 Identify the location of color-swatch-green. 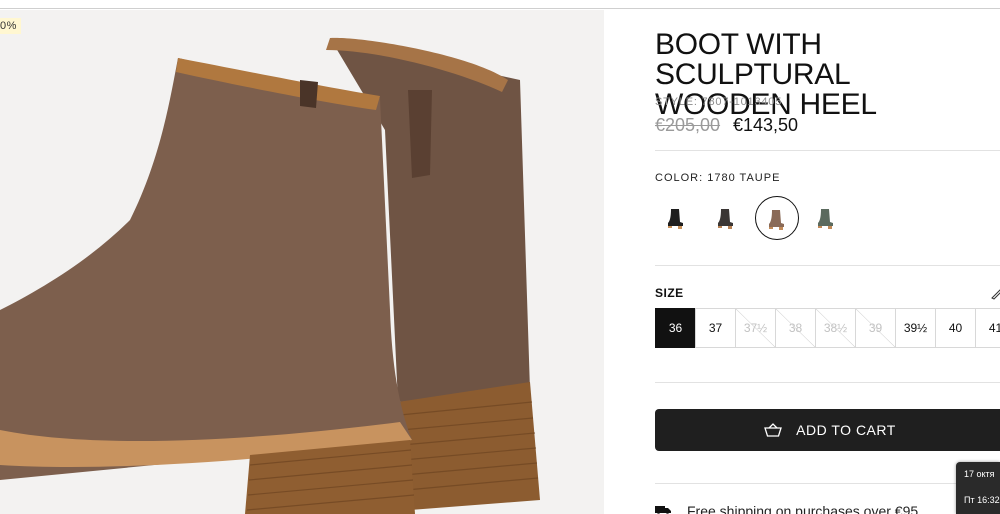
(827, 218).